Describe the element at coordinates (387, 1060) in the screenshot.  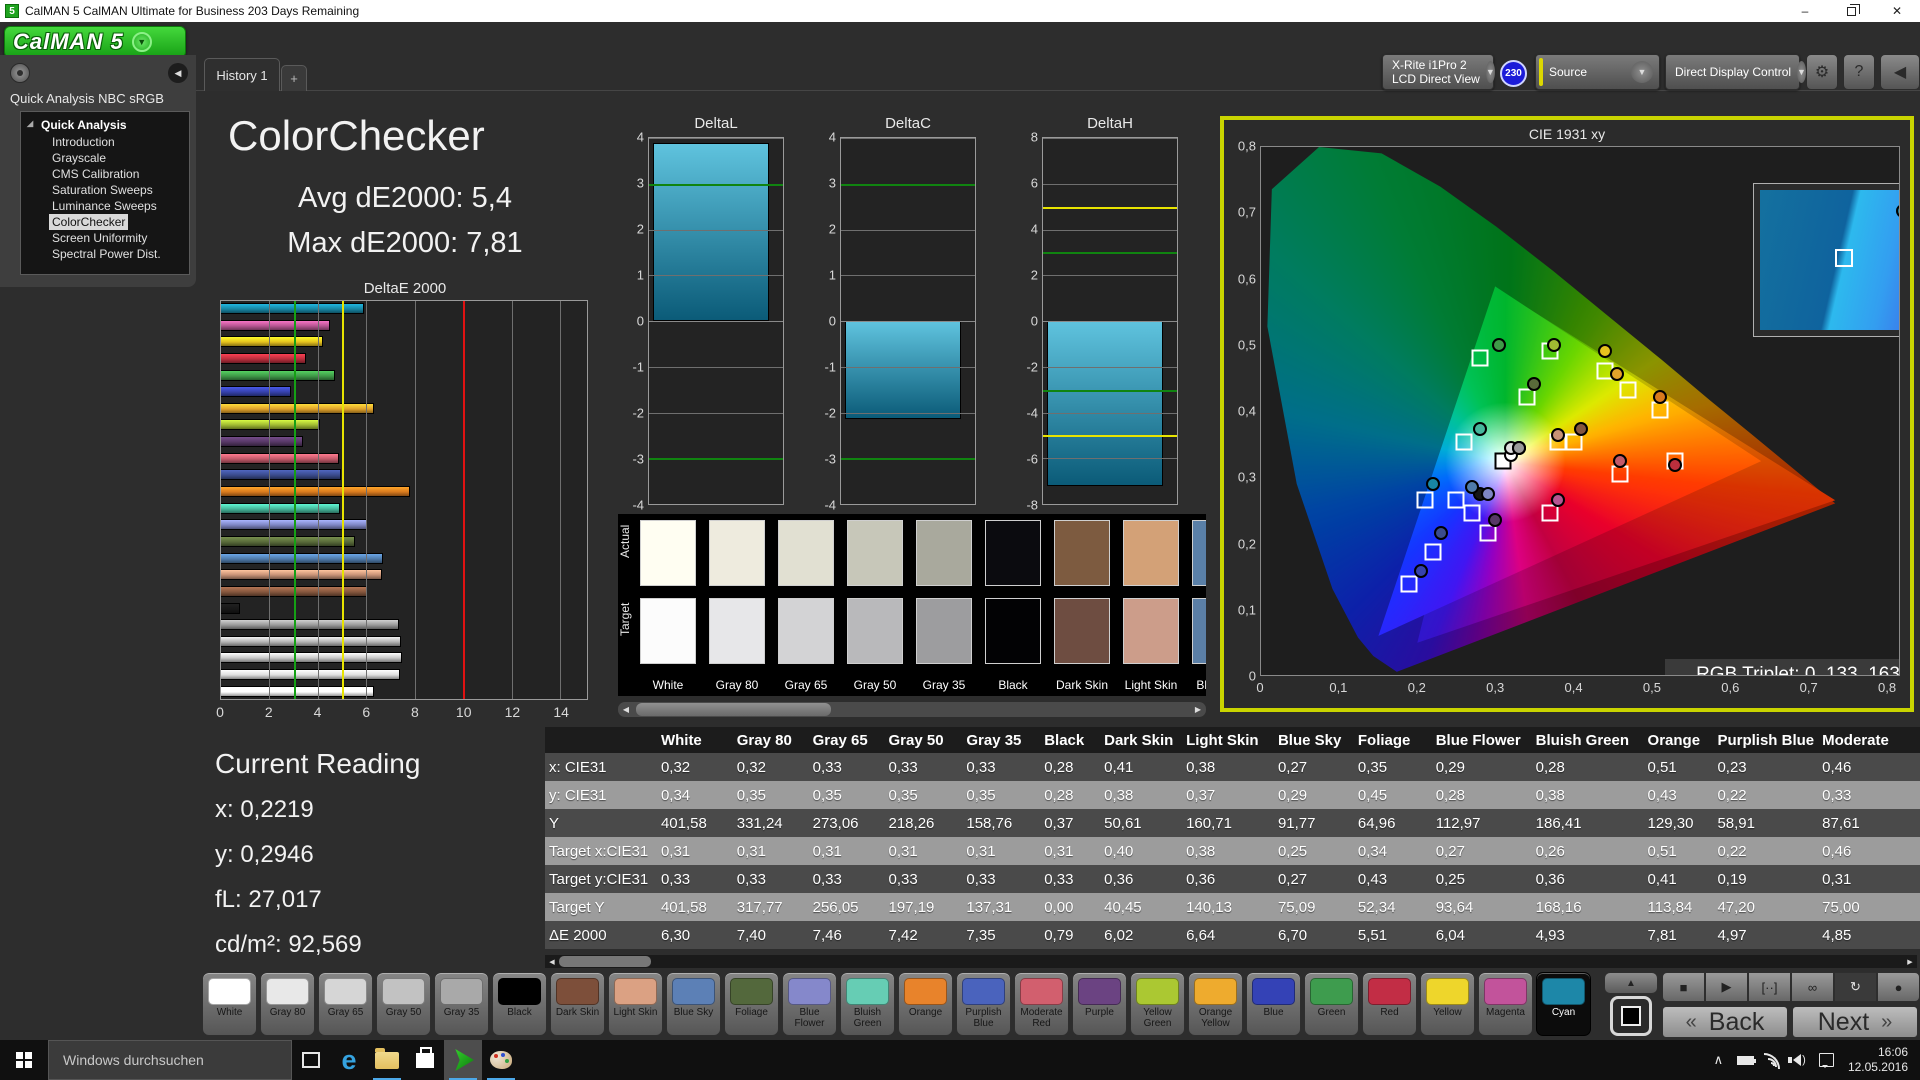
I see `file-explorer-button` at that location.